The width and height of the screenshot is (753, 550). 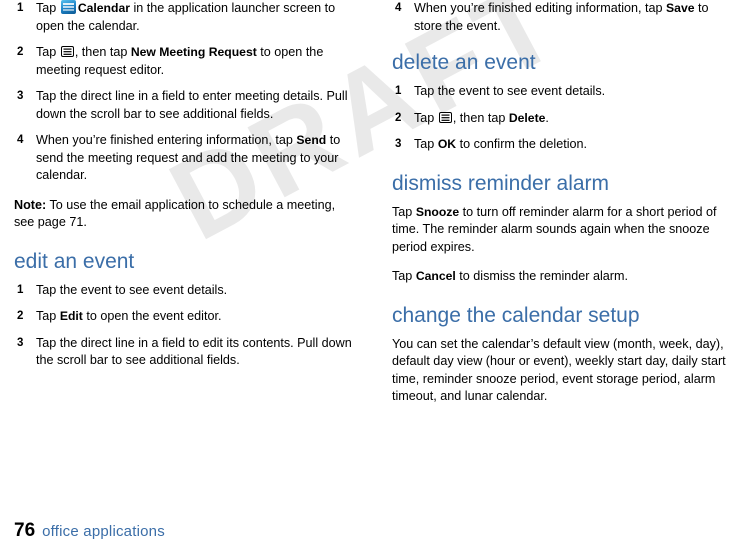 I want to click on emphasis-text: OK, so click(x=447, y=144).